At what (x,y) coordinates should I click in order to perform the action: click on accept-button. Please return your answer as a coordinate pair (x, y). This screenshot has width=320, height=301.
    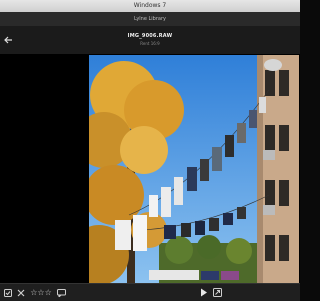
    Looking at the image, I should click on (8, 292).